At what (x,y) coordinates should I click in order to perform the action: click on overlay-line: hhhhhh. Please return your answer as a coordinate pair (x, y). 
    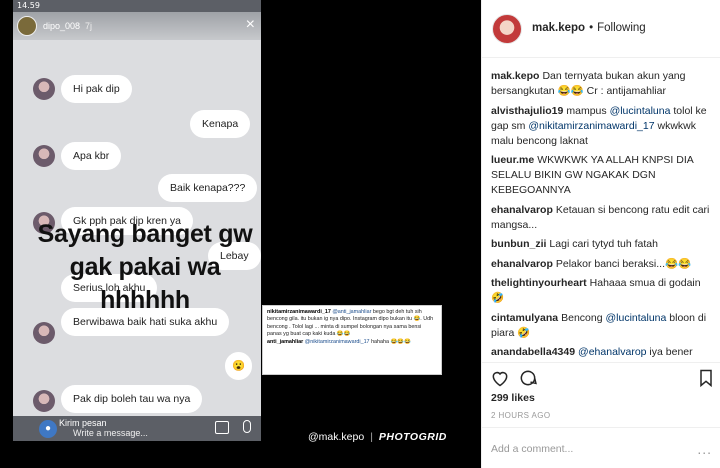
    Looking at the image, I should click on (145, 300).